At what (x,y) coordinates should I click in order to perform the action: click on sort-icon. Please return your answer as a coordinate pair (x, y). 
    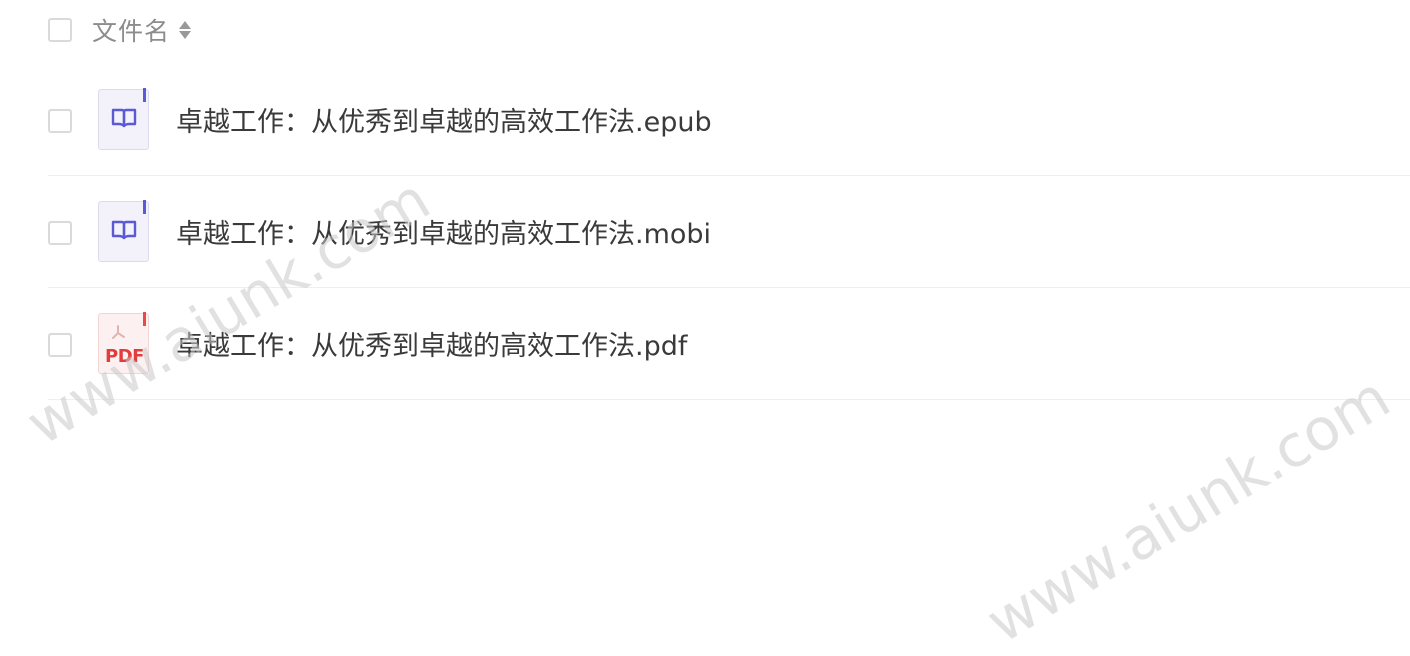
    Looking at the image, I should click on (185, 30).